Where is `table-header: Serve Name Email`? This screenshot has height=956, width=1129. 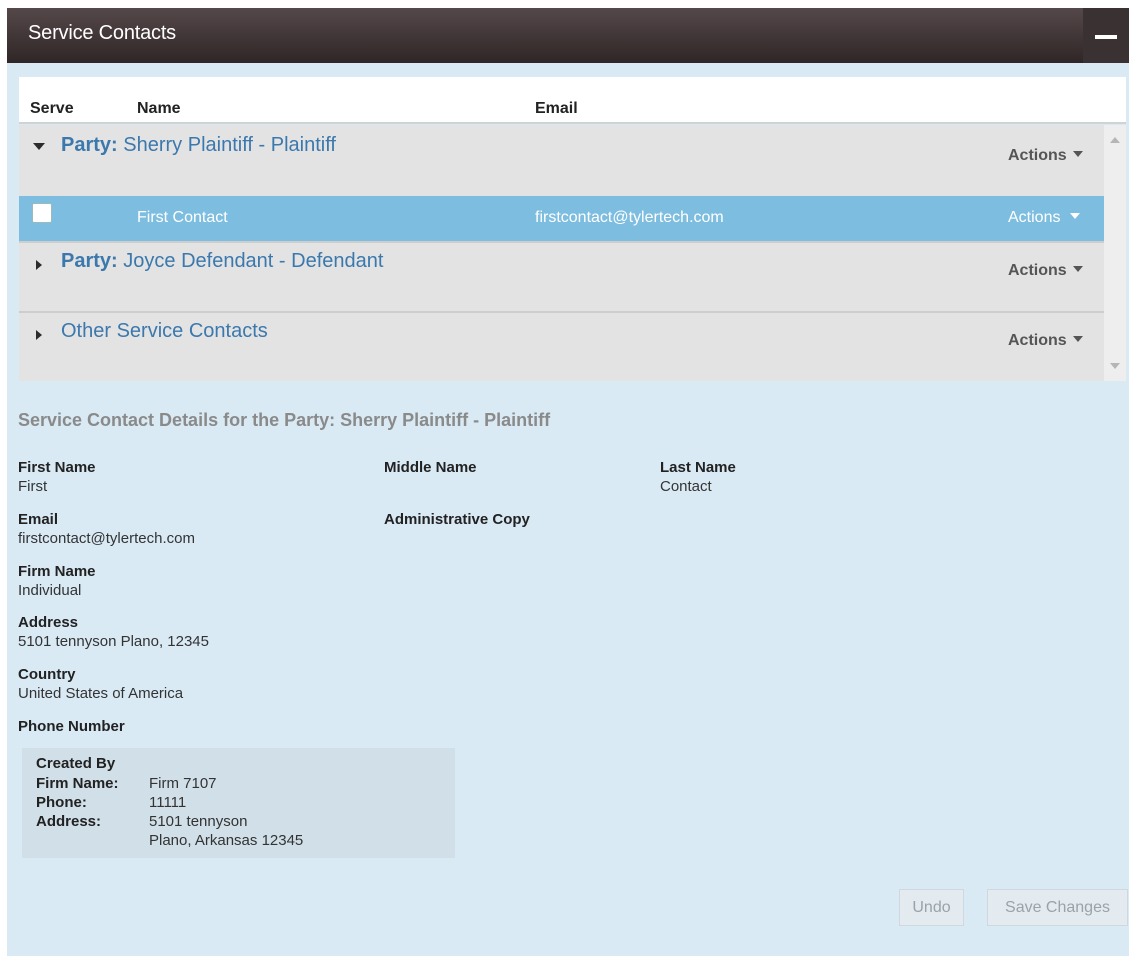
table-header: Serve Name Email is located at coordinates (572, 100).